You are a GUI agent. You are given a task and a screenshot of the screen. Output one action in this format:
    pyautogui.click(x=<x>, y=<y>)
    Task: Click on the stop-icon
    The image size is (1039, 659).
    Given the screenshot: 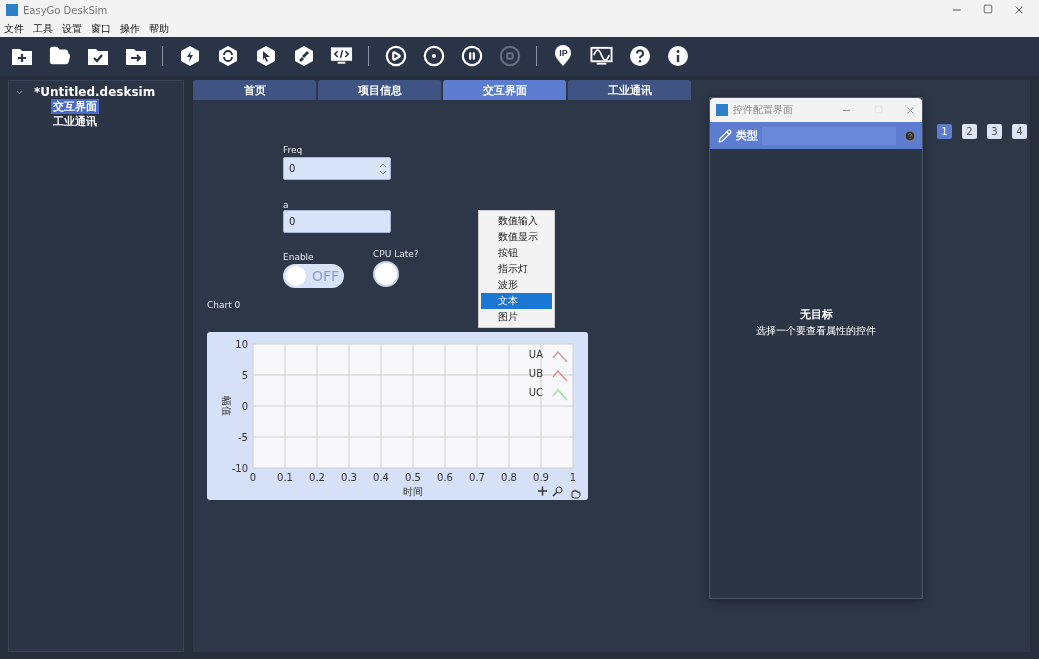 What is the action you would take?
    pyautogui.click(x=509, y=56)
    